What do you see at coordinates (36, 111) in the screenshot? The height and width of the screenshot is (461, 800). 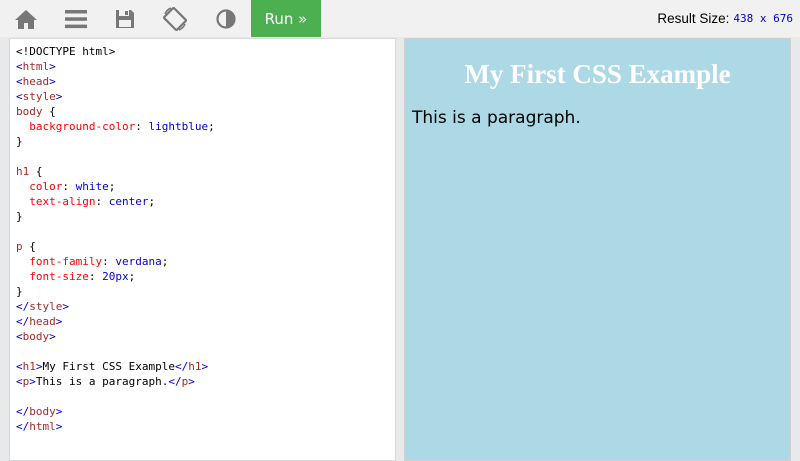 I see `code-line: body {` at bounding box center [36, 111].